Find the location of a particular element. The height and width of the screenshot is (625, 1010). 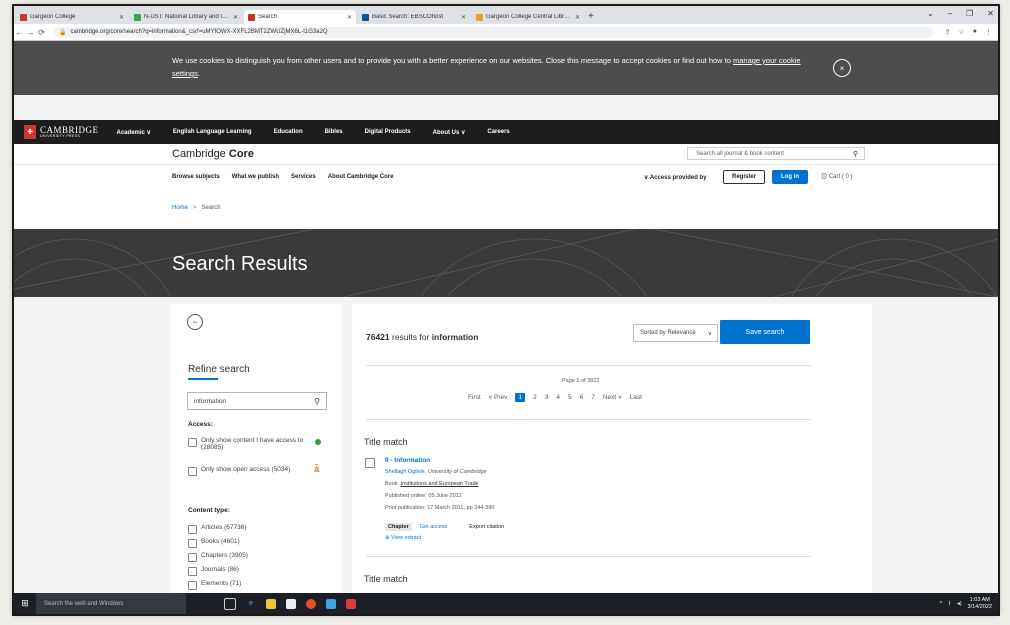

cart-link: ⛒ Cart ( 0 ) is located at coordinates (836, 177).